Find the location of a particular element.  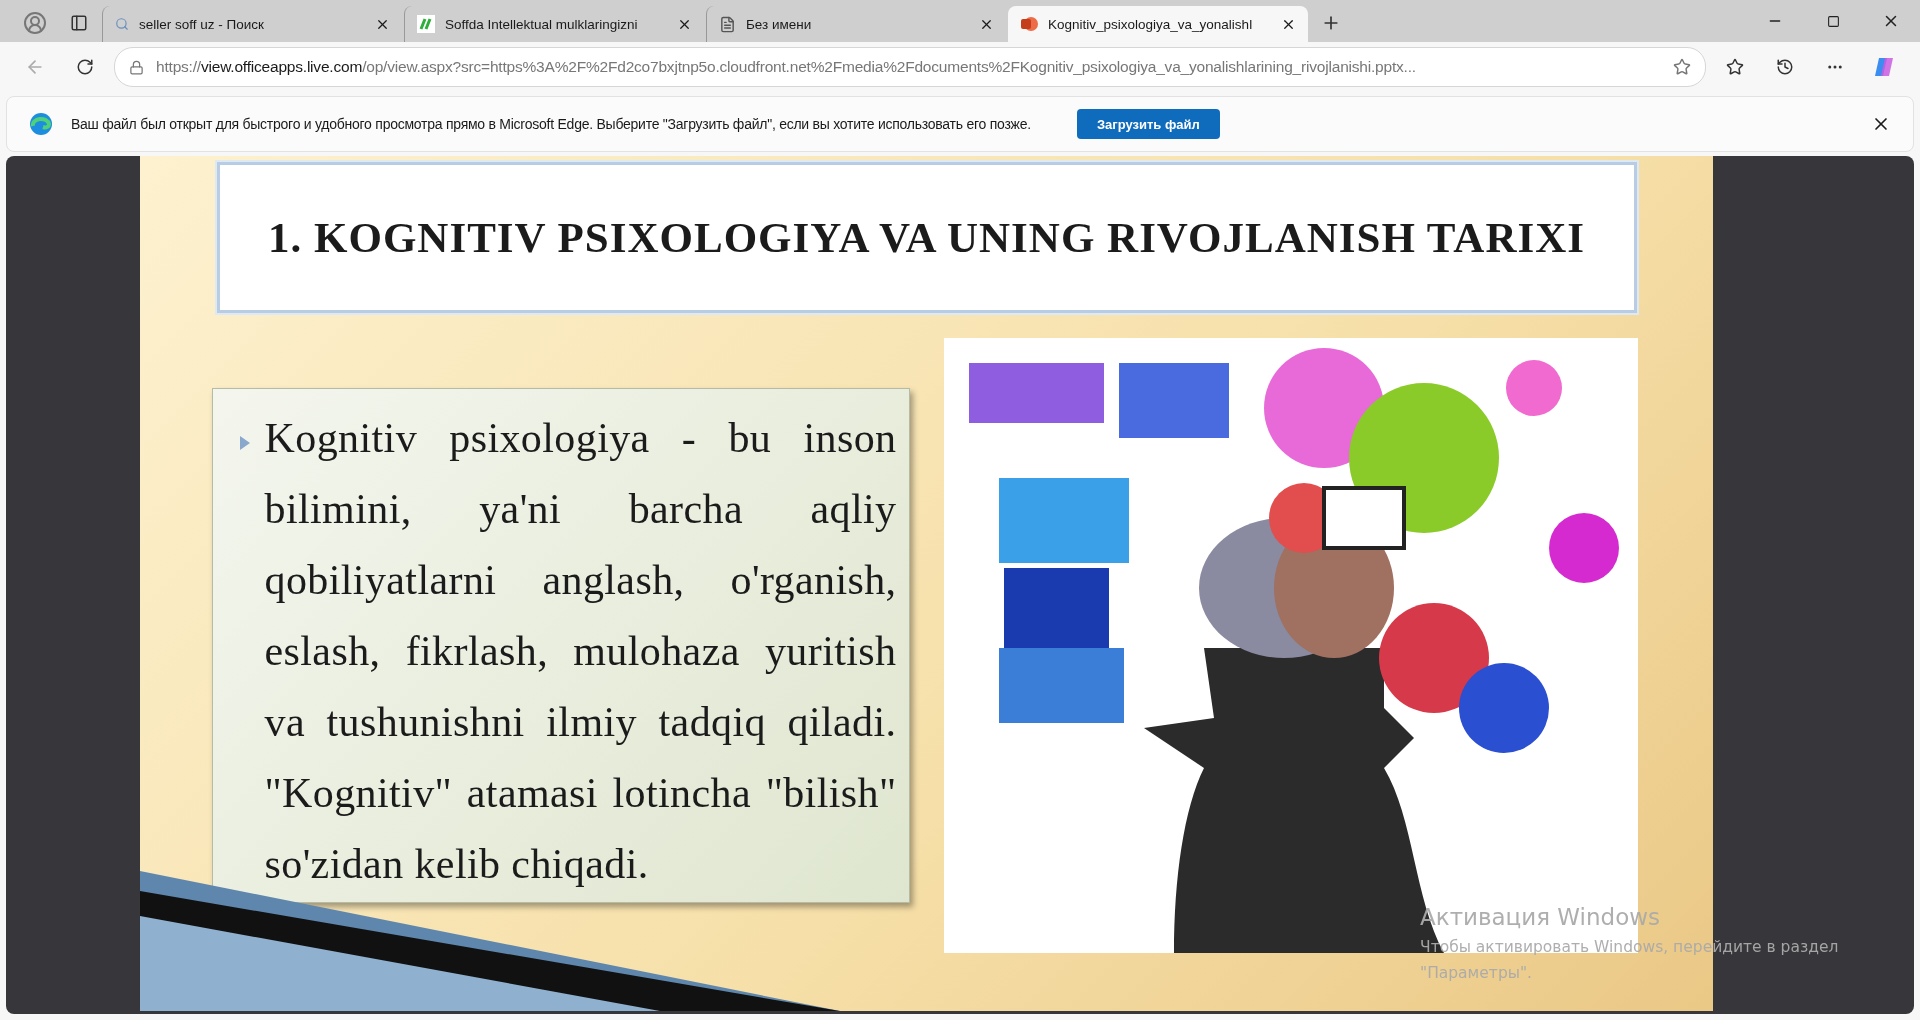

browser-tab: Soffda Intellektual mulklaringizni is located at coordinates (554, 24).